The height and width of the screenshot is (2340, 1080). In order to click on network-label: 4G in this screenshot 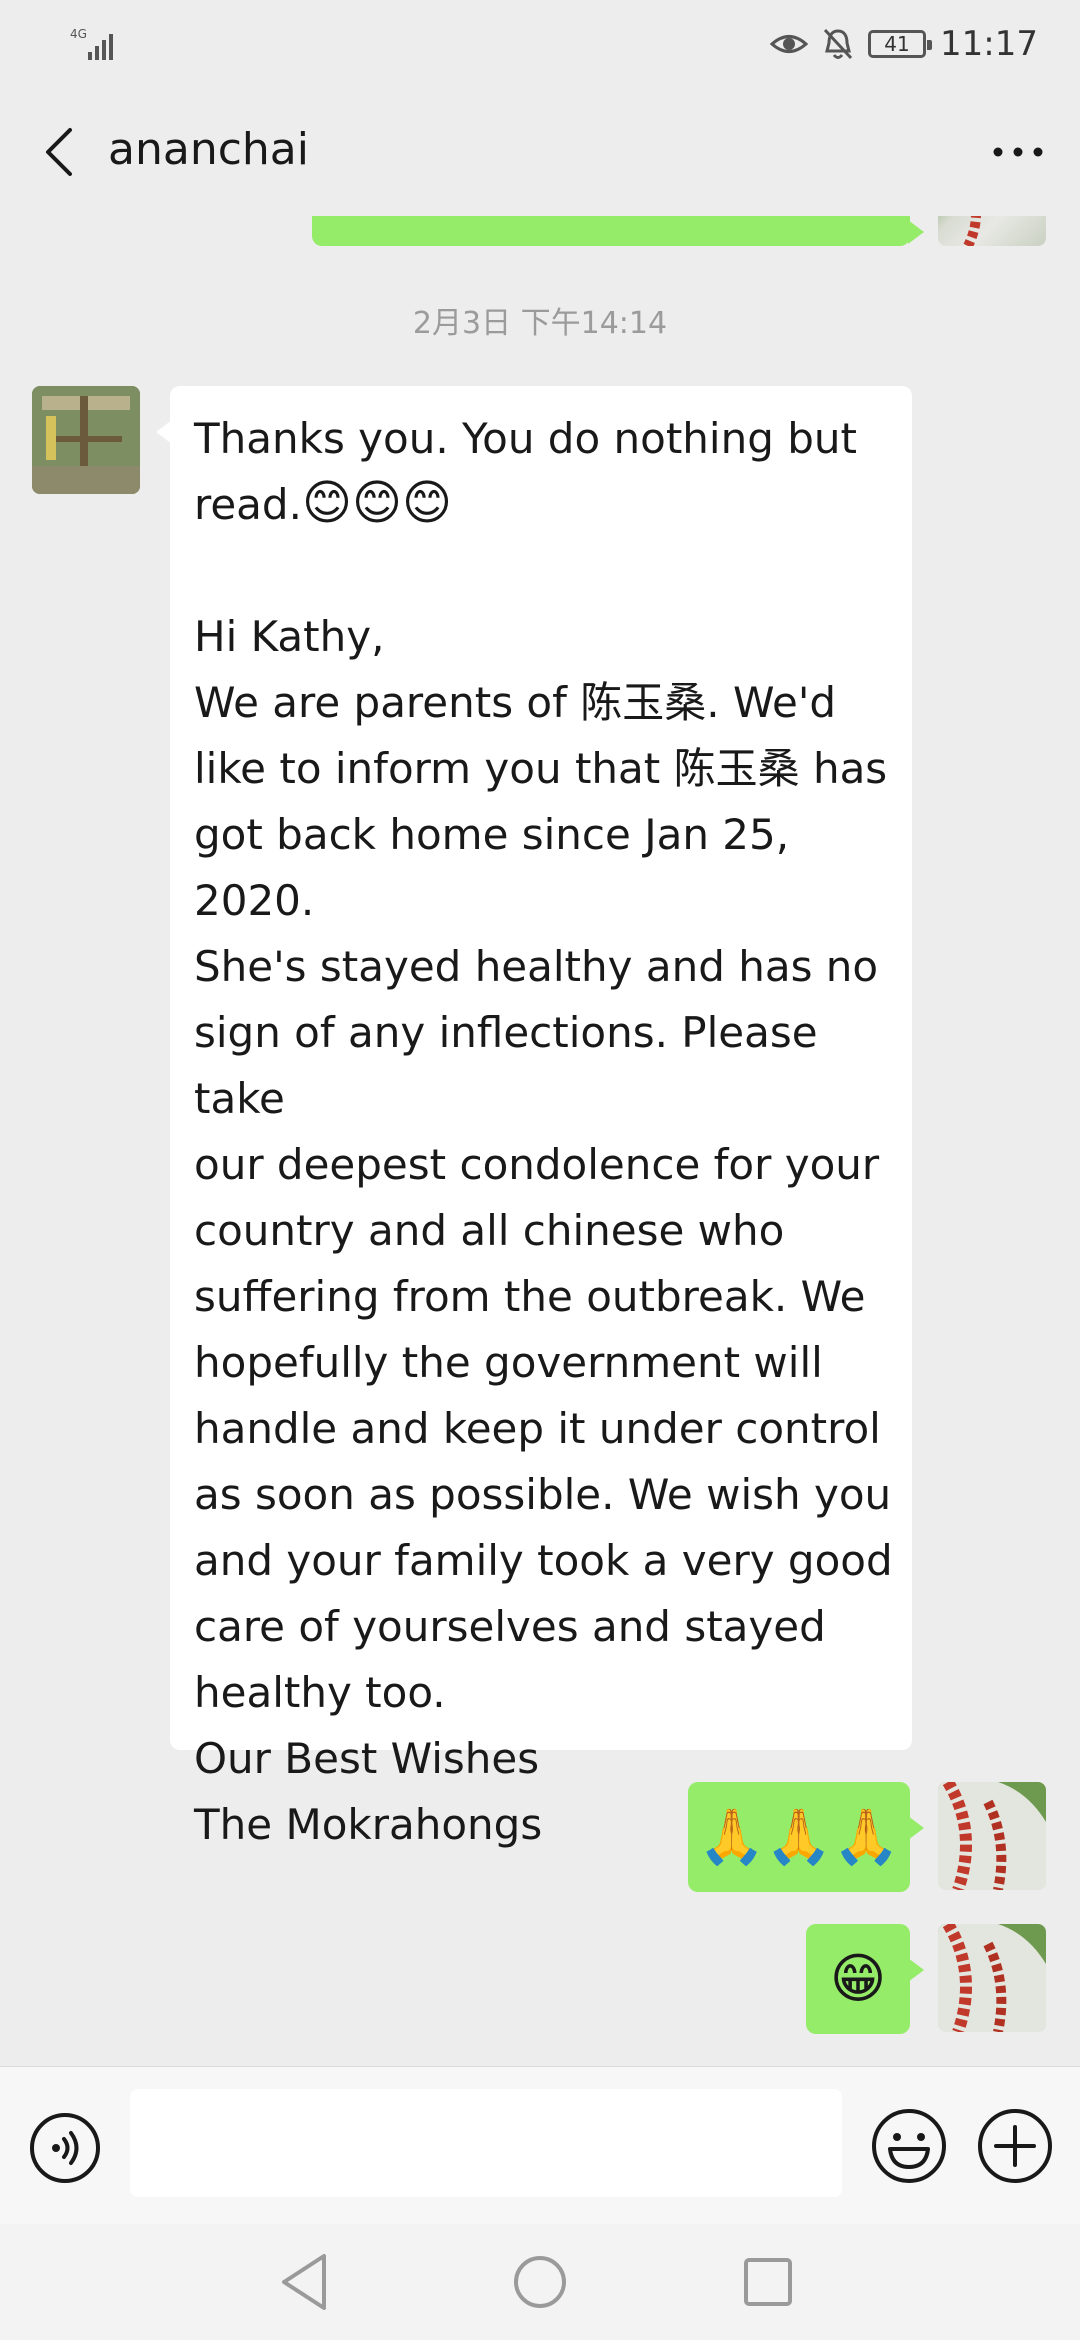, I will do `click(78, 34)`.